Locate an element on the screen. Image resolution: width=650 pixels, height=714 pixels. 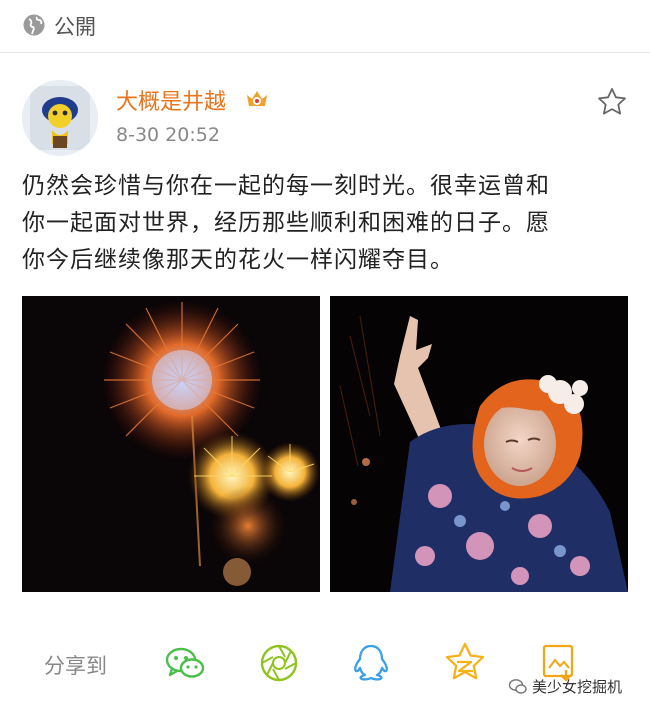
wechat-icon is located at coordinates (185, 663).